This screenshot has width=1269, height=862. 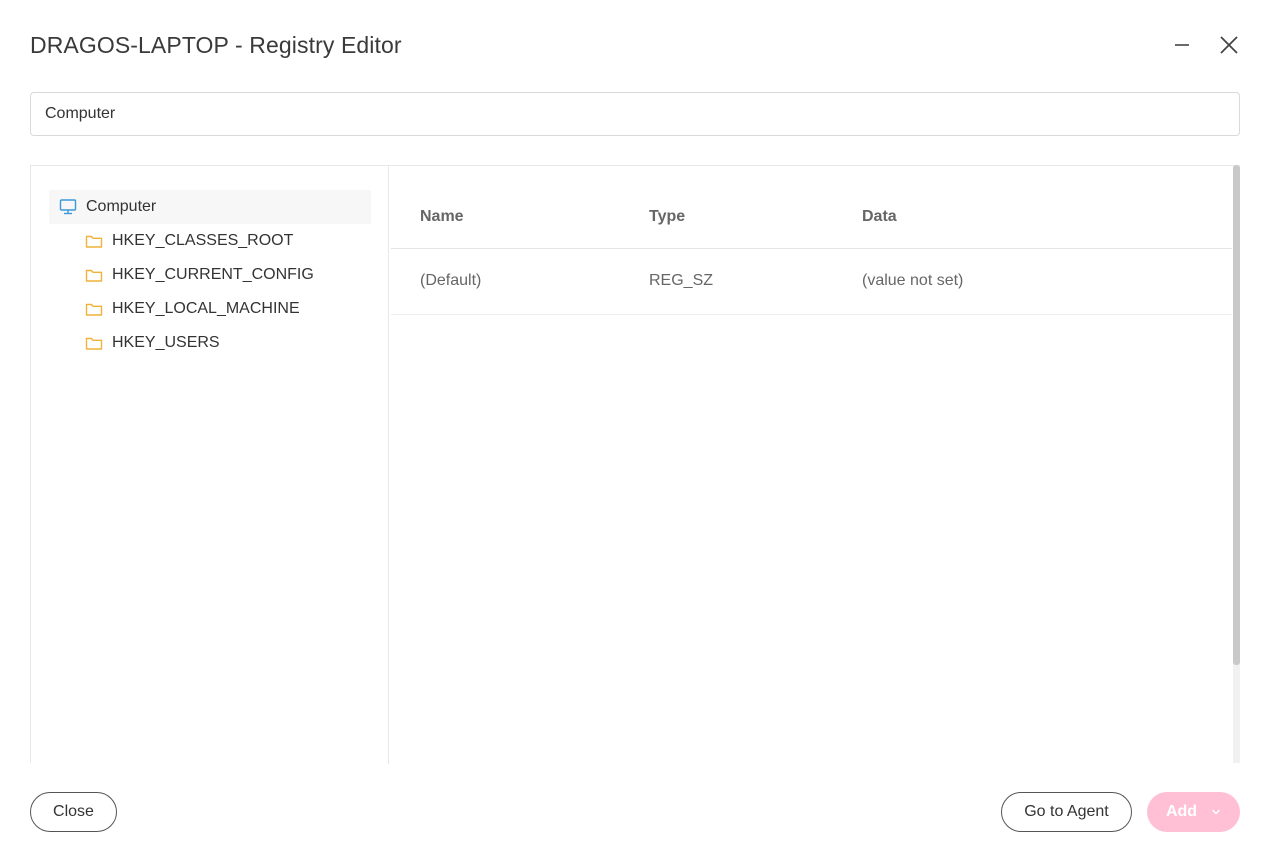 What do you see at coordinates (121, 206) in the screenshot?
I see `tree-item-label: Computer` at bounding box center [121, 206].